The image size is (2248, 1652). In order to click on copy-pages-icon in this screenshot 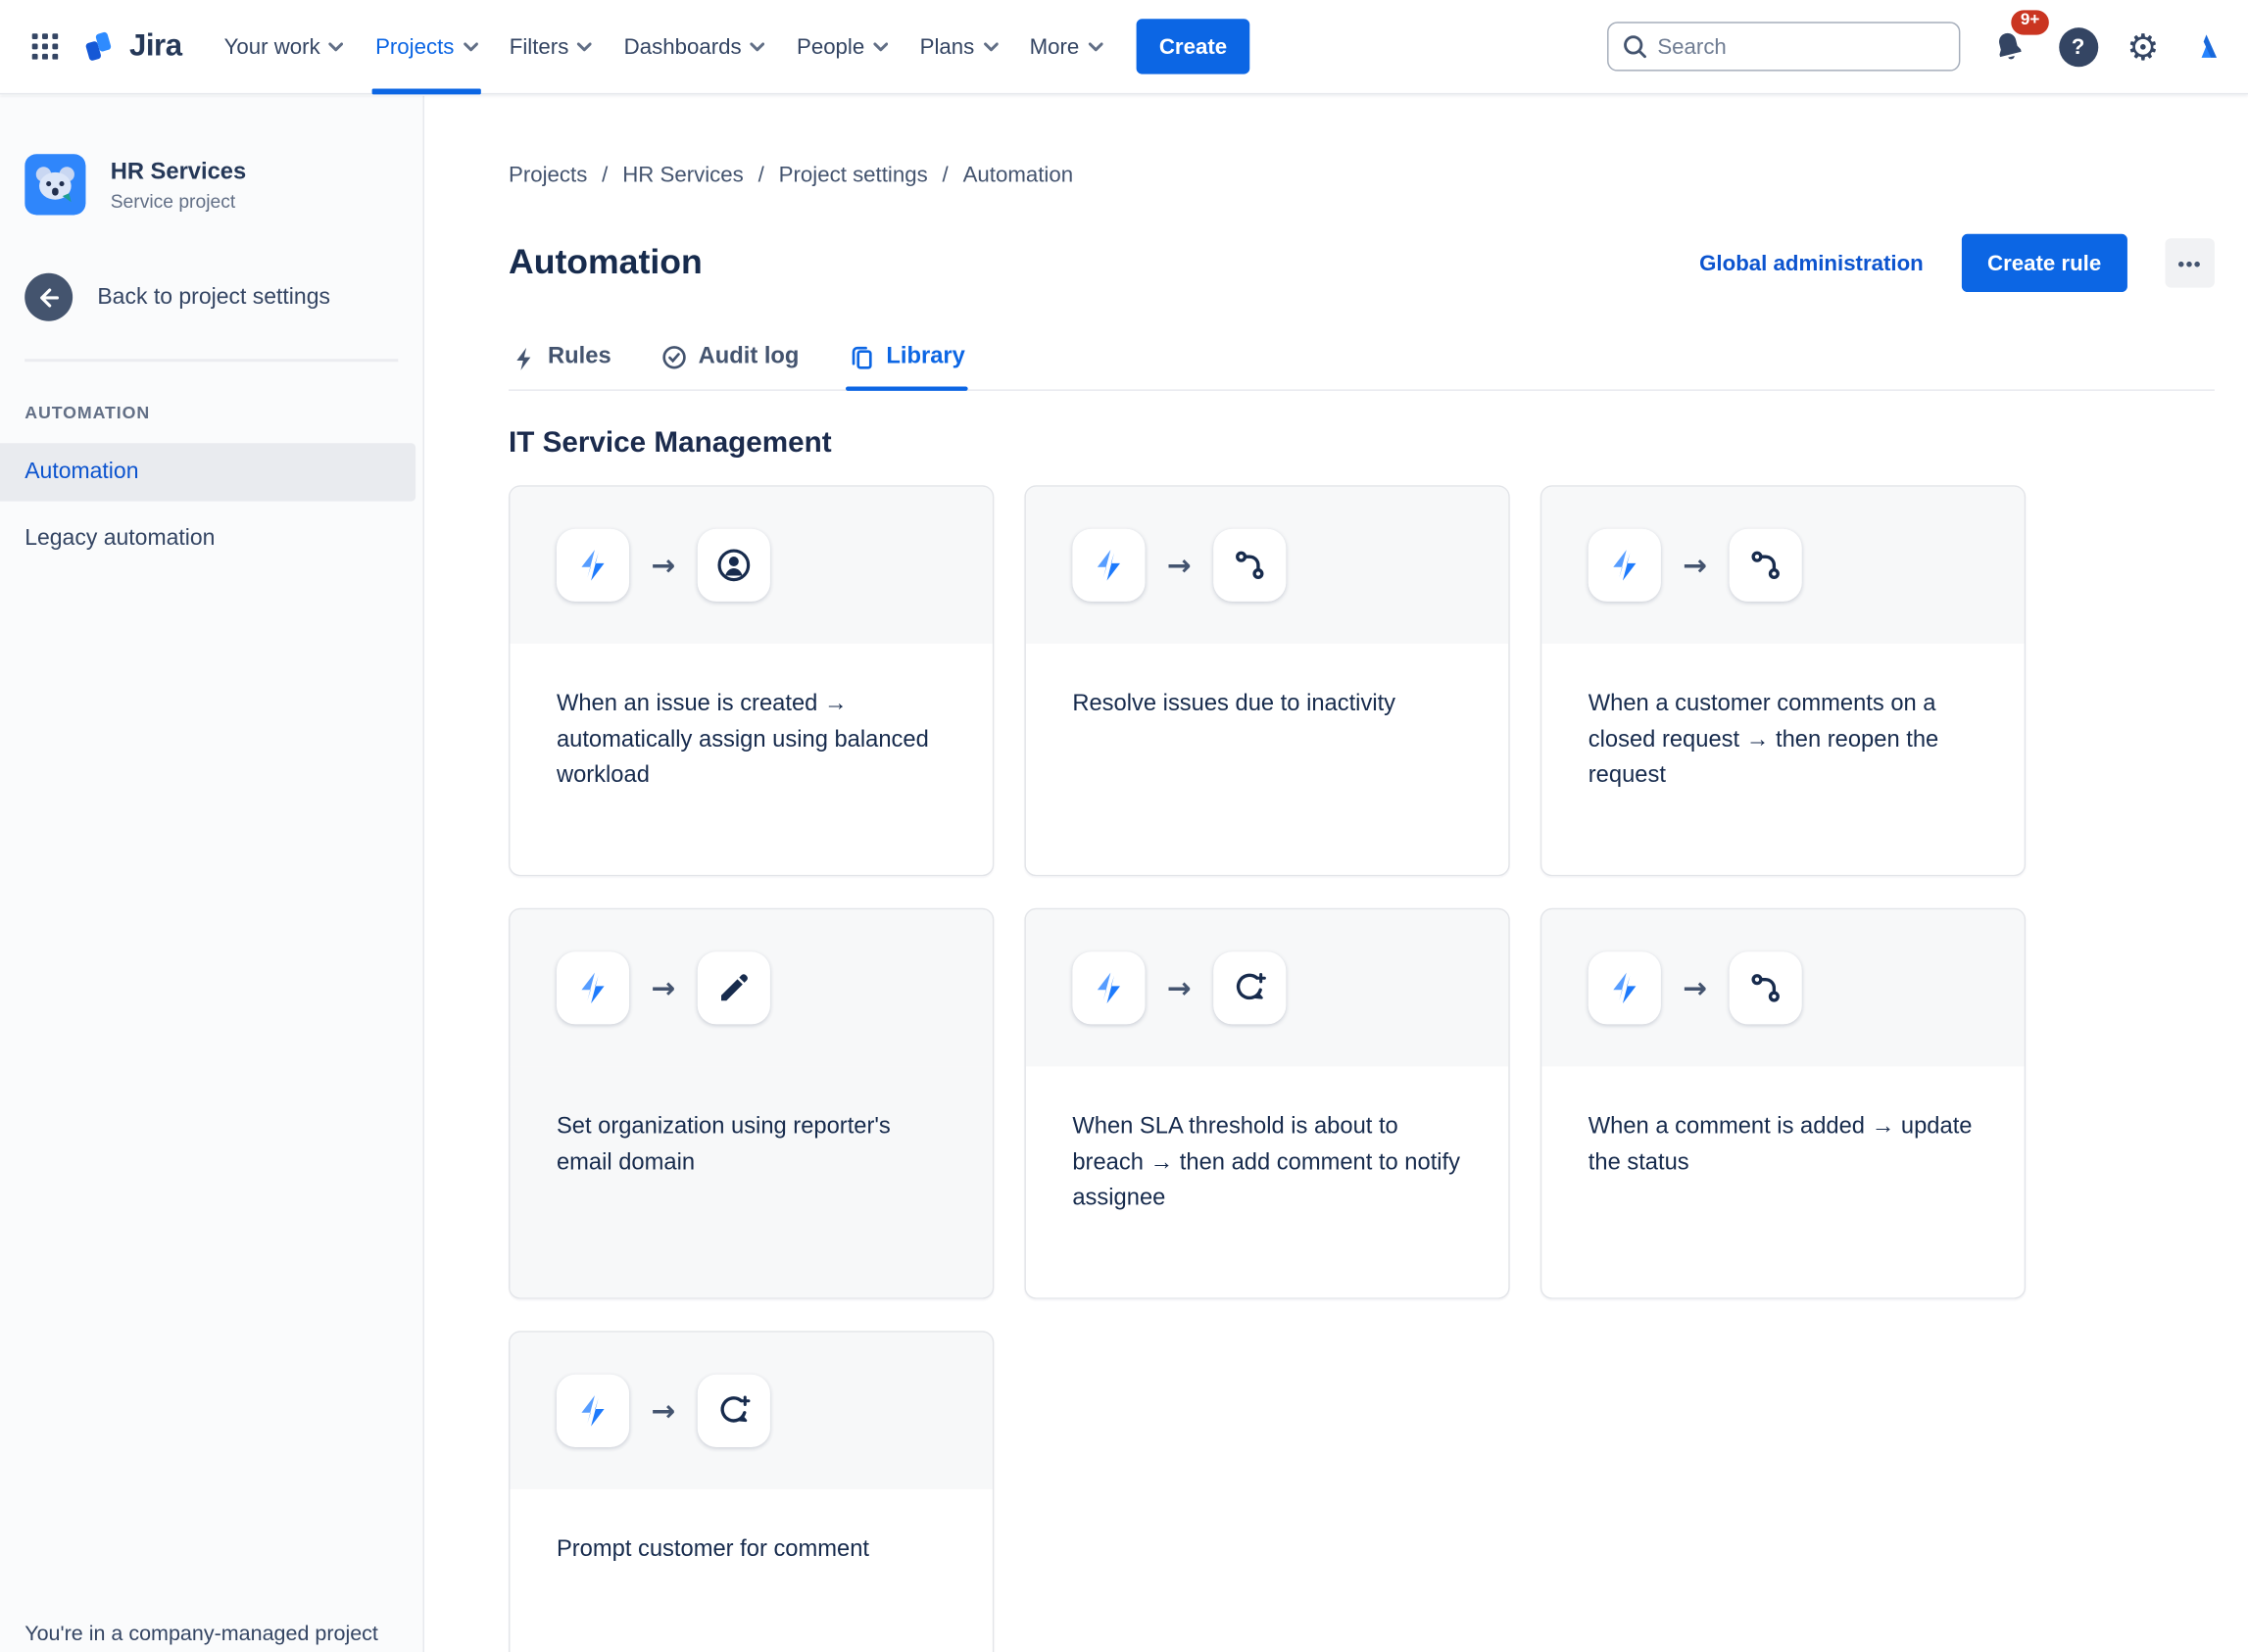, I will do `click(862, 358)`.